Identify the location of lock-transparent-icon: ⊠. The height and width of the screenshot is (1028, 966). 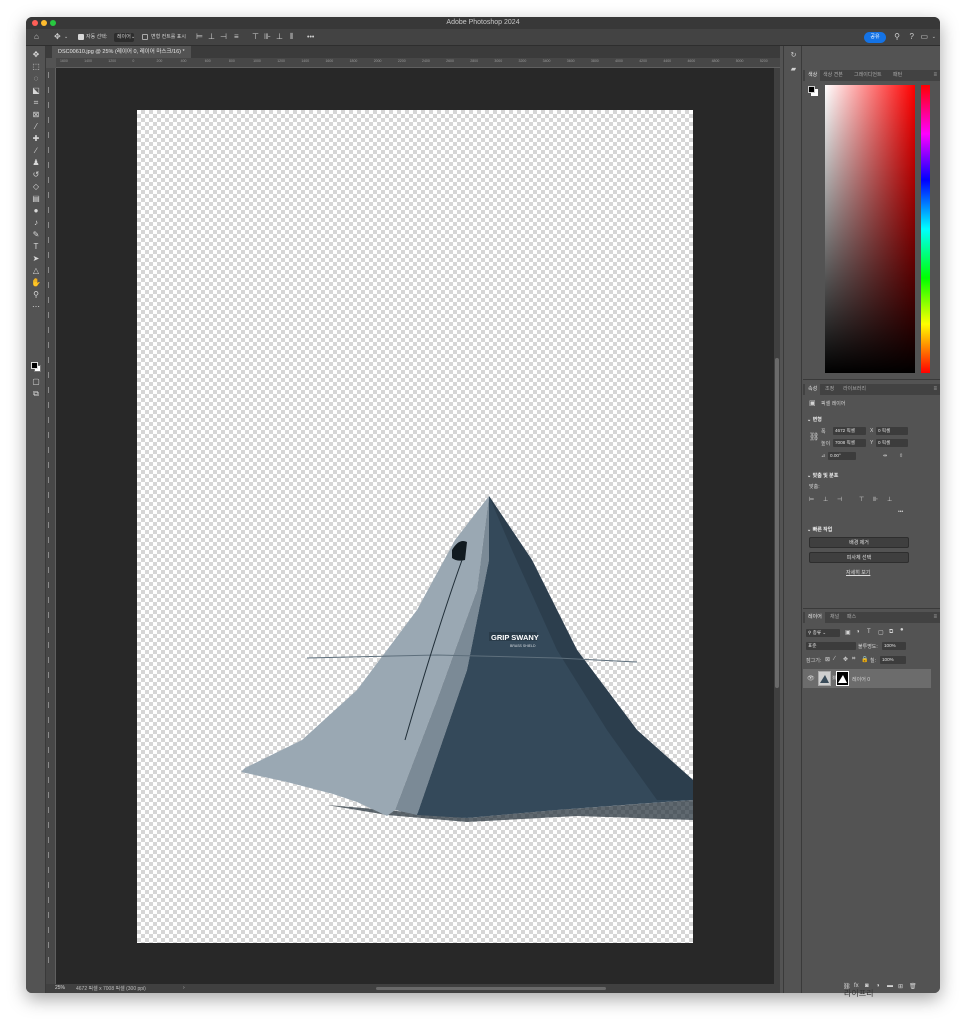
(827, 659).